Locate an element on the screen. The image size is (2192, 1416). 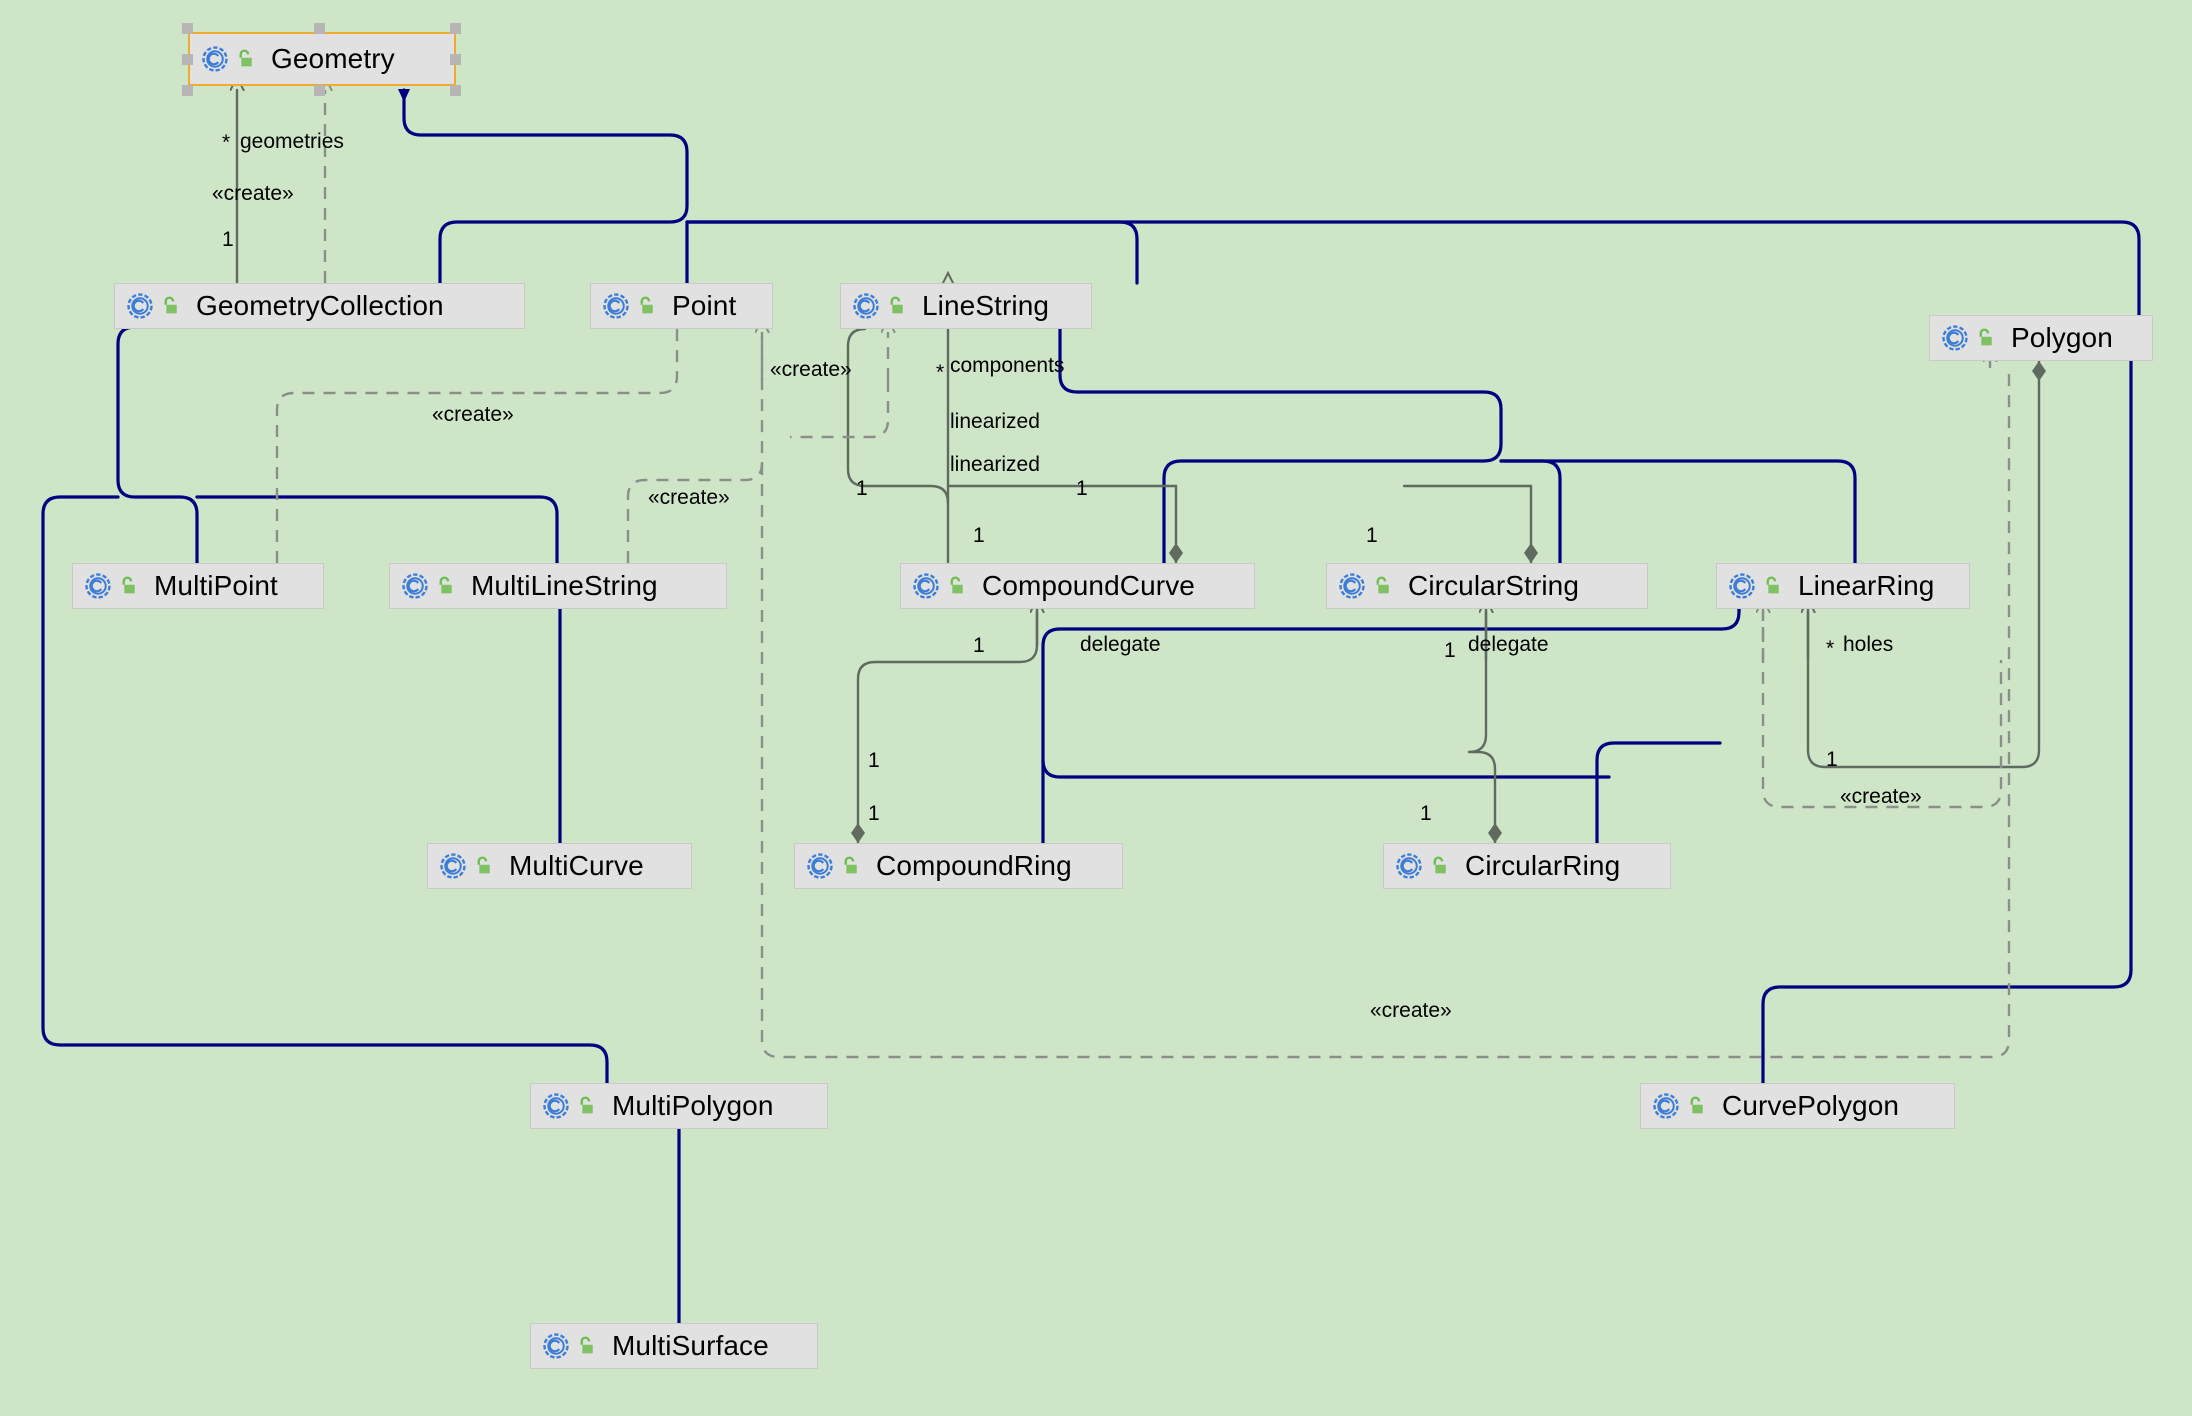
edge-label-compoundcurve-diamond-one: 1 is located at coordinates (979, 535).